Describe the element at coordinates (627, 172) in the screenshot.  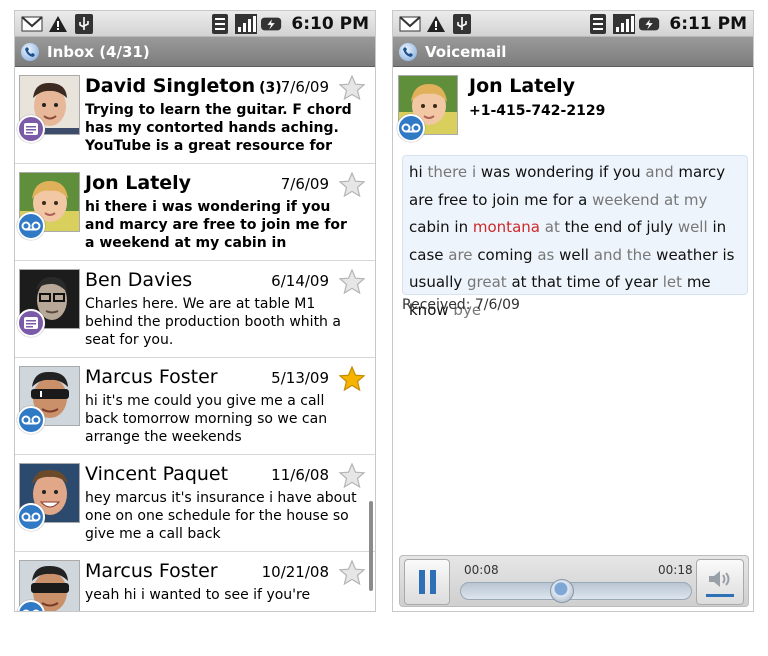
I see `transcript-word: you` at that location.